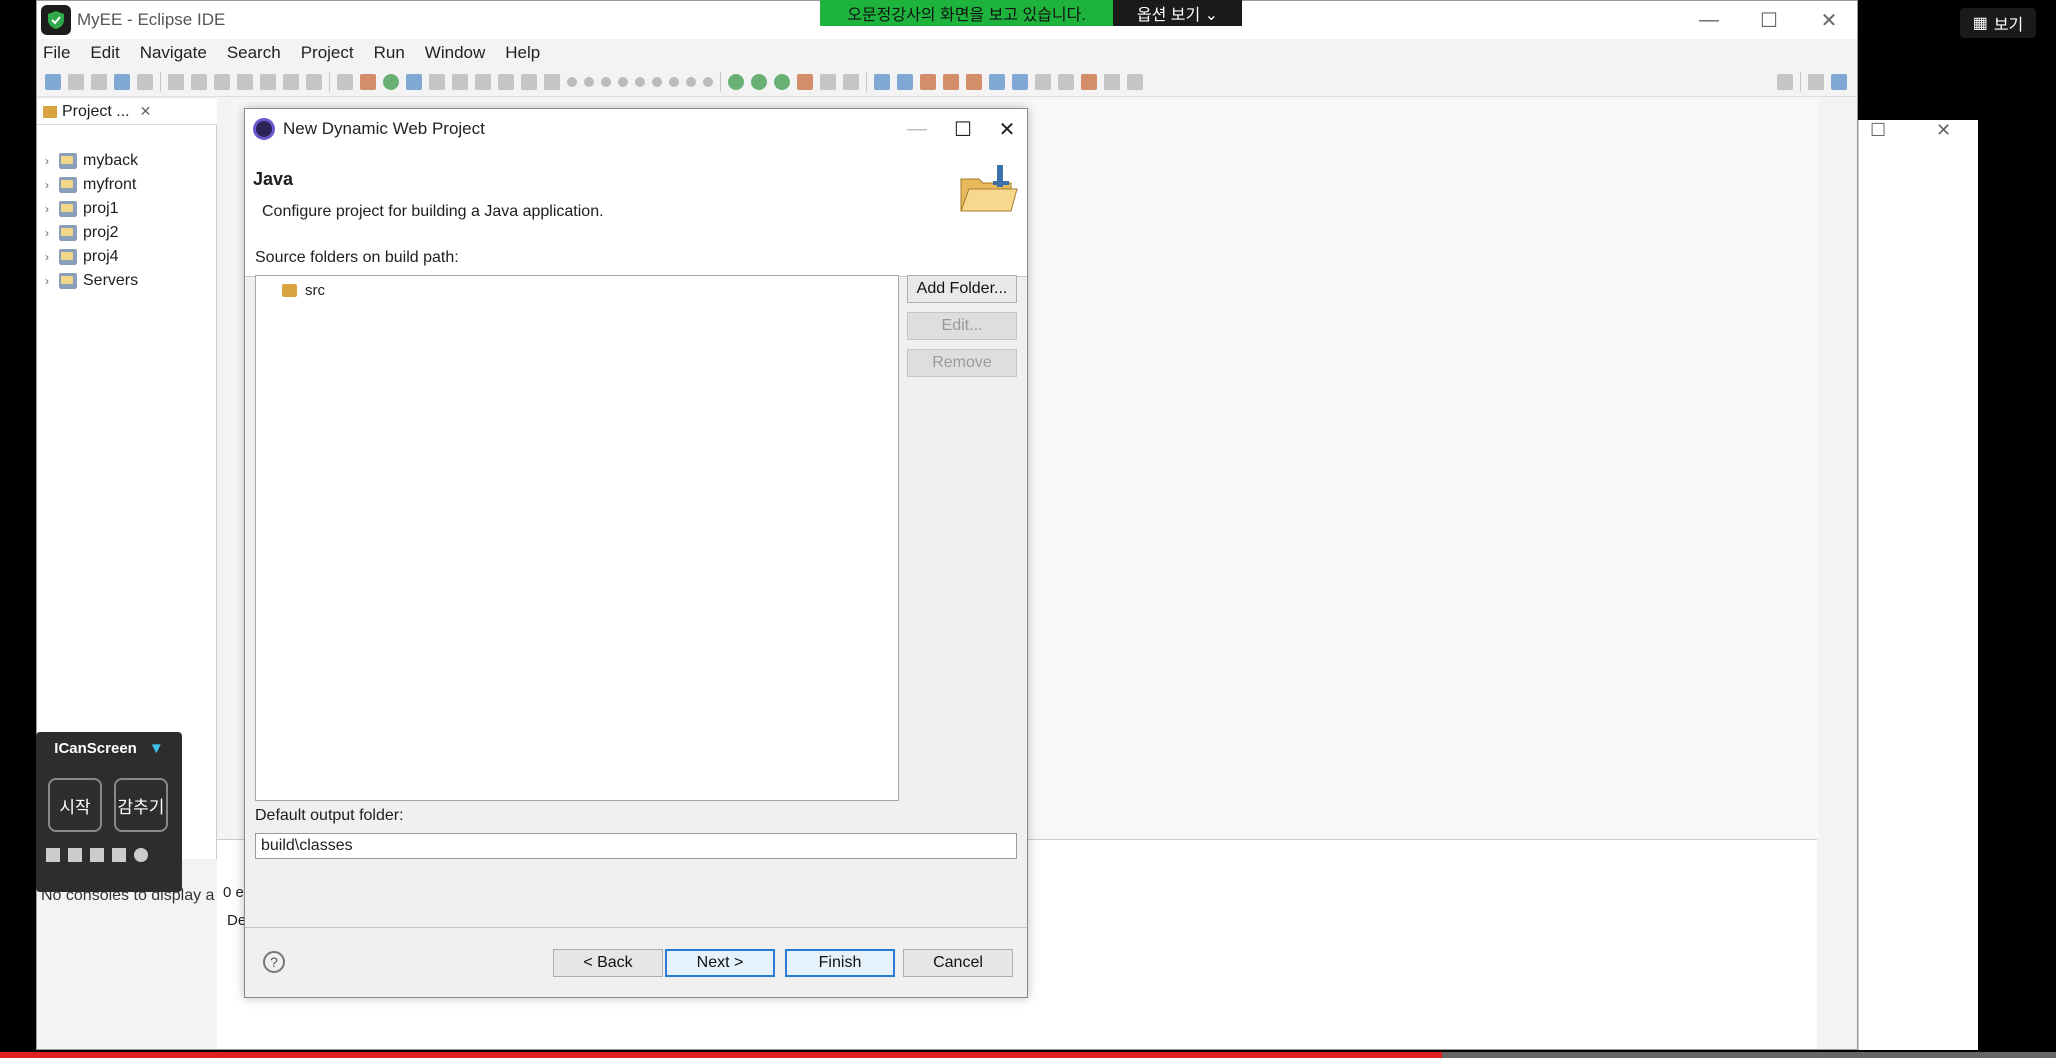 Image resolution: width=2056 pixels, height=1058 pixels. What do you see at coordinates (455, 53) in the screenshot?
I see `menu-window: Window` at bounding box center [455, 53].